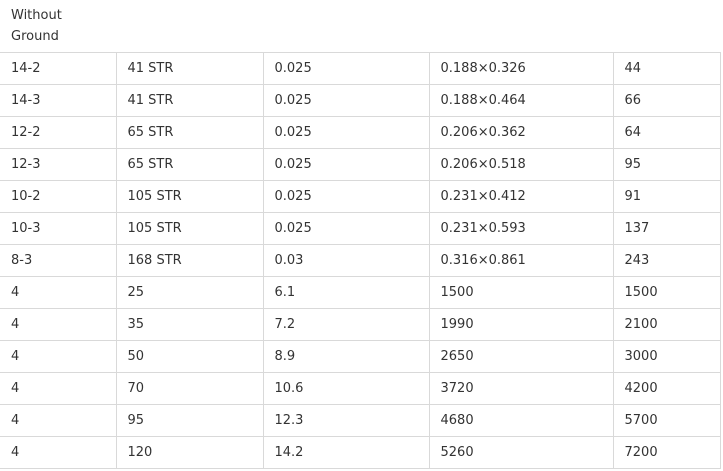 Image resolution: width=723 pixels, height=471 pixels. What do you see at coordinates (345, 420) in the screenshot?
I see `table-cell: 12.3` at bounding box center [345, 420].